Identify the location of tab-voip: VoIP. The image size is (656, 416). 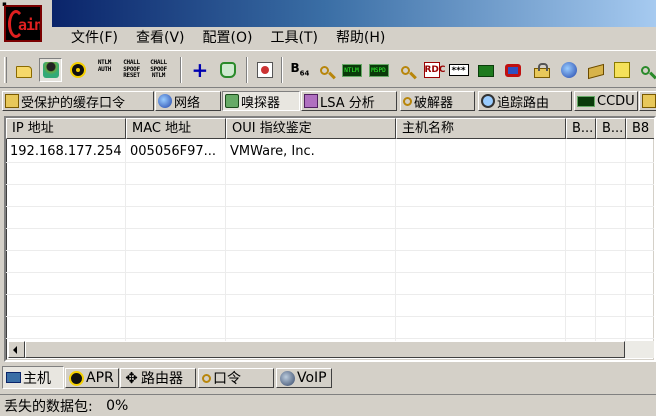
(304, 378).